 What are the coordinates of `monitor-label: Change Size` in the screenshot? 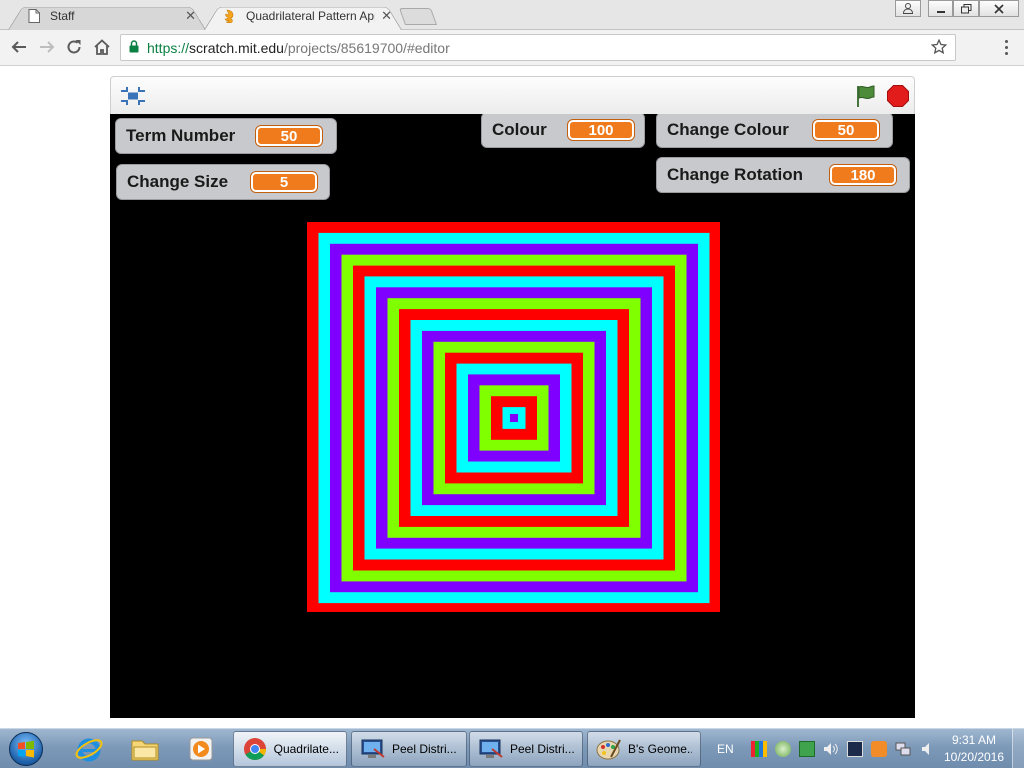 It's located at (178, 181).